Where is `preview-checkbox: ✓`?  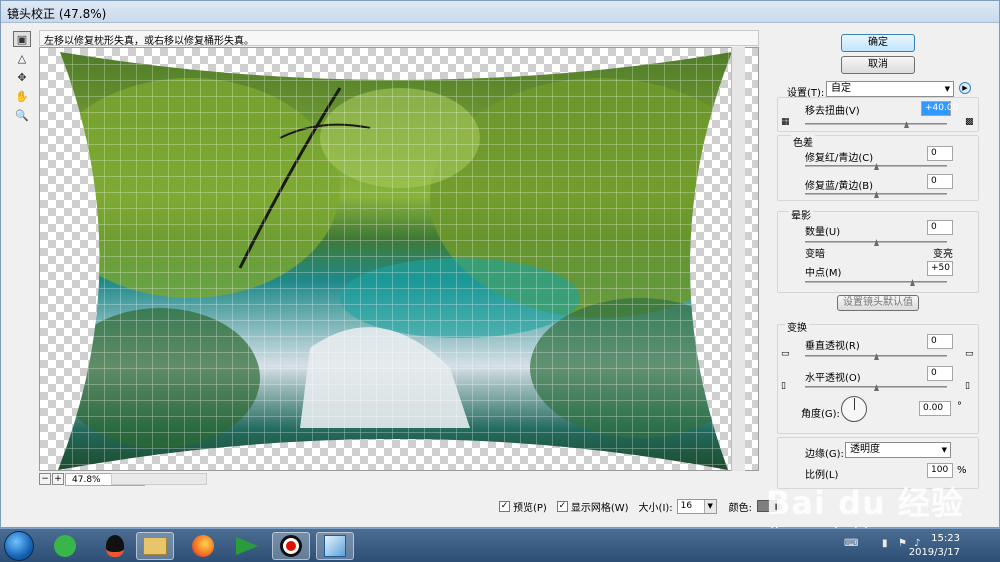 preview-checkbox: ✓ is located at coordinates (504, 506).